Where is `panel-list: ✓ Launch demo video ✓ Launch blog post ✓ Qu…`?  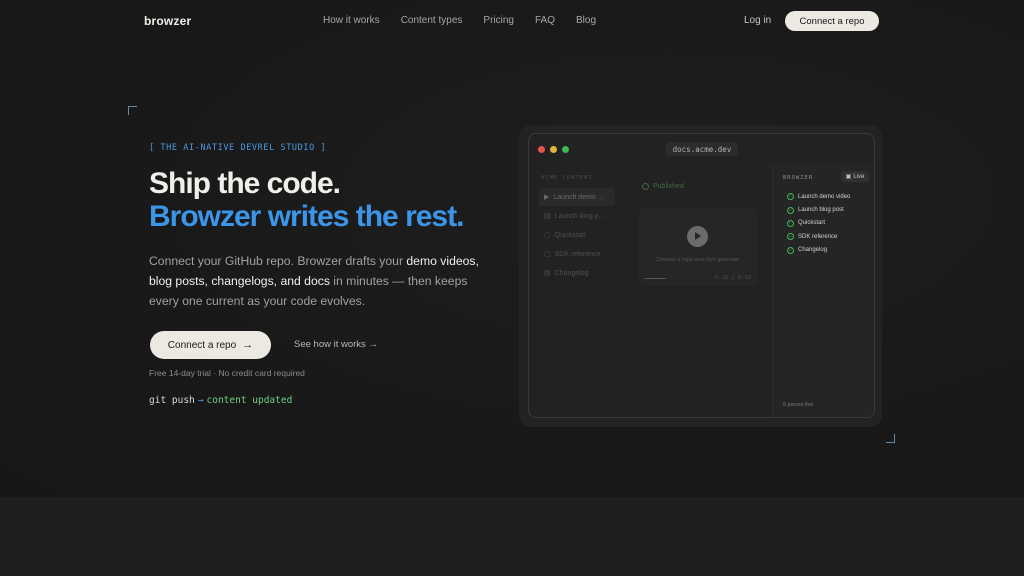
panel-list: ✓ Launch demo video ✓ Launch blog post ✓ Qu… is located at coordinates (818, 223).